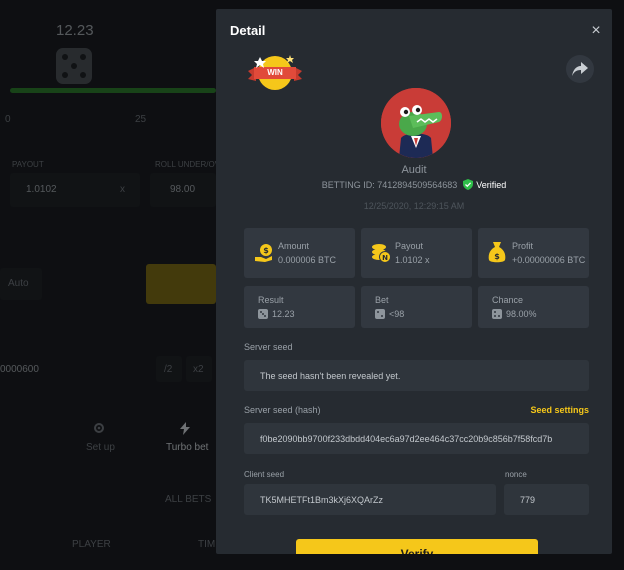 Image resolution: width=624 pixels, height=570 pixels. I want to click on modal-title: Detail, so click(248, 30).